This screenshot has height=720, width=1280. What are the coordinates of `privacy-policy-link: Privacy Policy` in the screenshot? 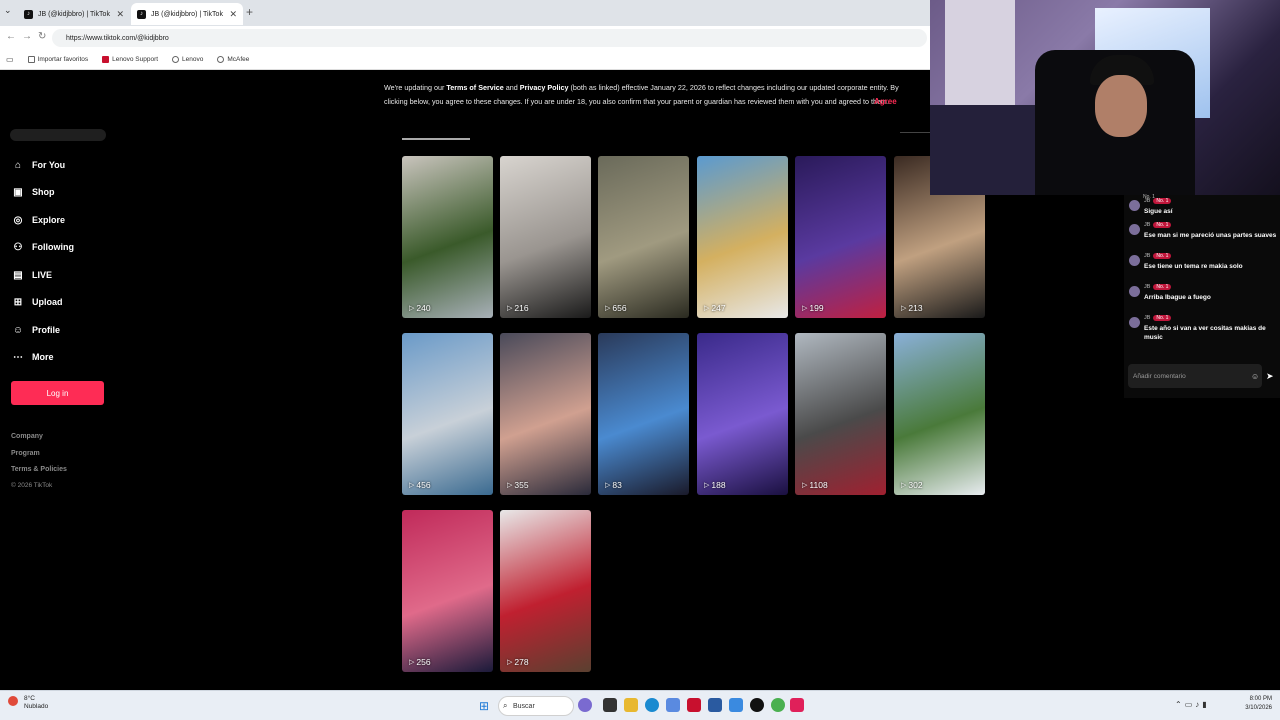 It's located at (544, 87).